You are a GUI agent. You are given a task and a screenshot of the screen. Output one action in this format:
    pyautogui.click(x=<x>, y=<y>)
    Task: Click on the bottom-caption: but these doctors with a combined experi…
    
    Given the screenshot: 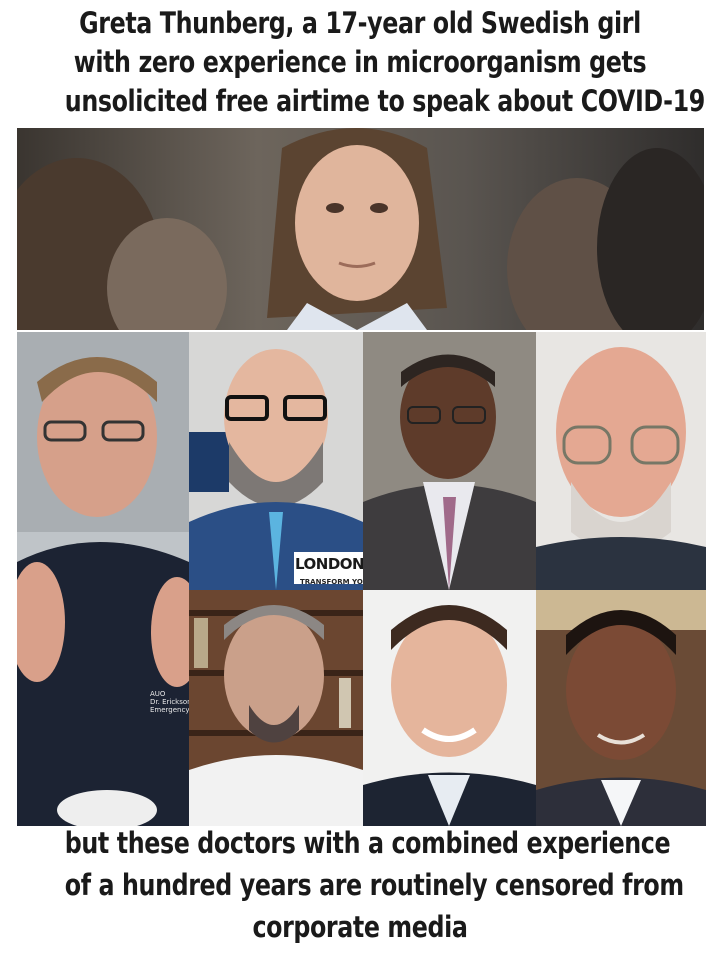 What is the action you would take?
    pyautogui.click(x=374, y=885)
    